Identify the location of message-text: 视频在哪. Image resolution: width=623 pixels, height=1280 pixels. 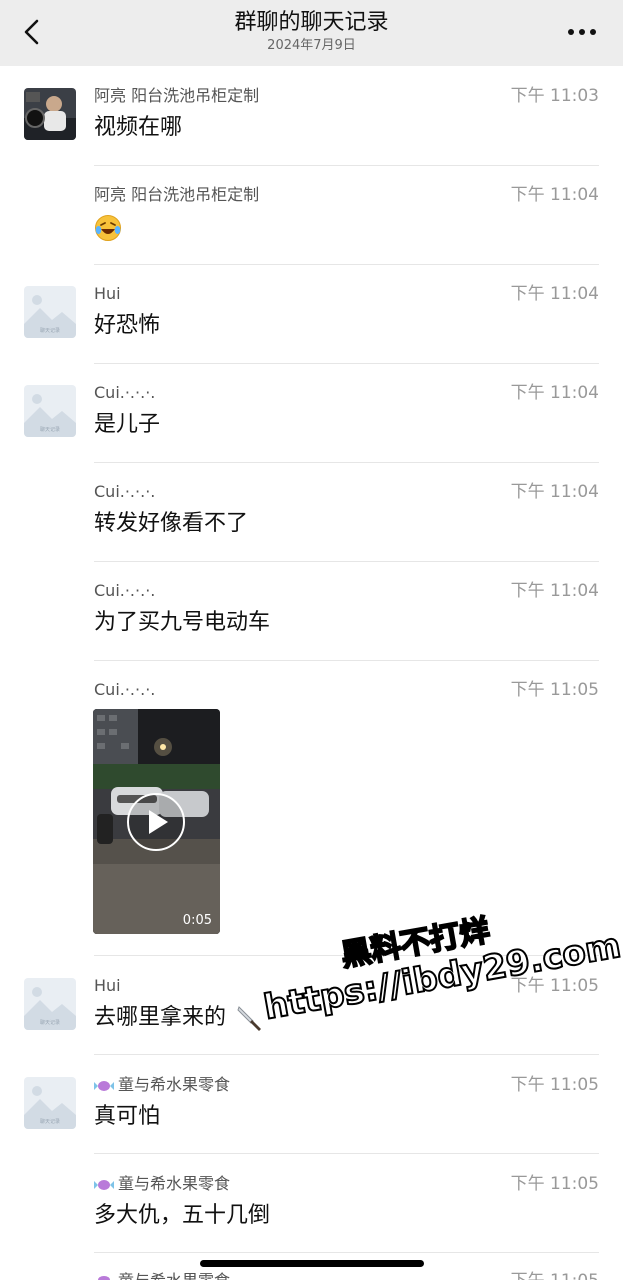
(138, 128).